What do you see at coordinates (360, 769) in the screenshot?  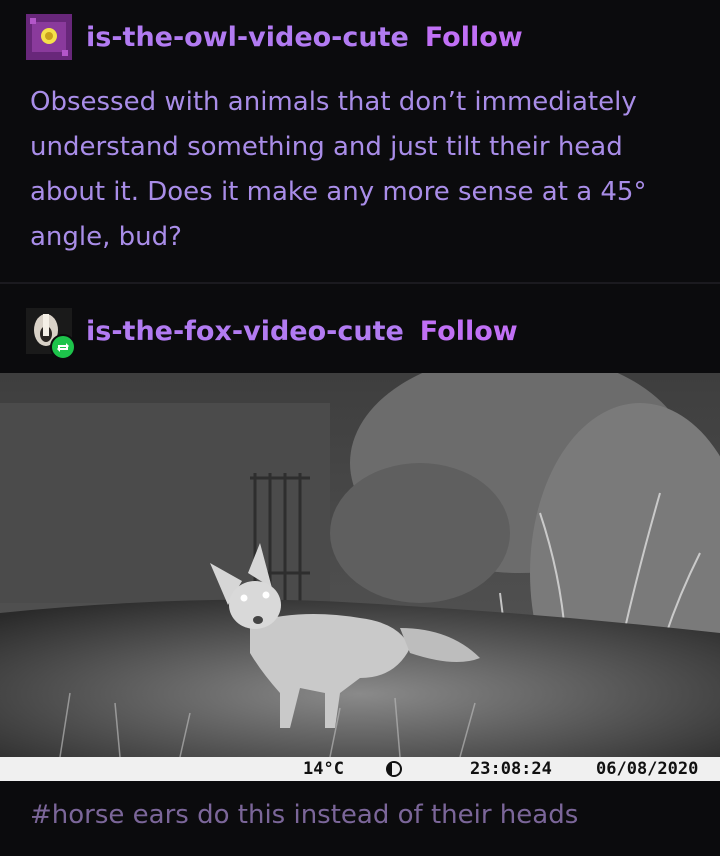 I see `camera-info-strip: 14°C 23:08:24 06/08/2020` at bounding box center [360, 769].